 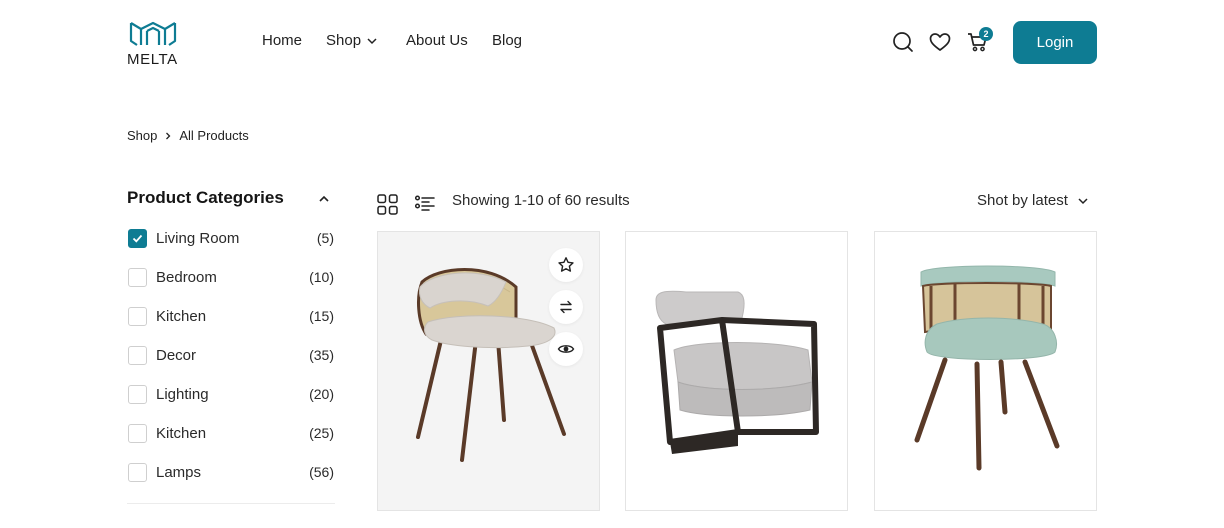 I want to click on nav-blog: Blog, so click(x=507, y=41).